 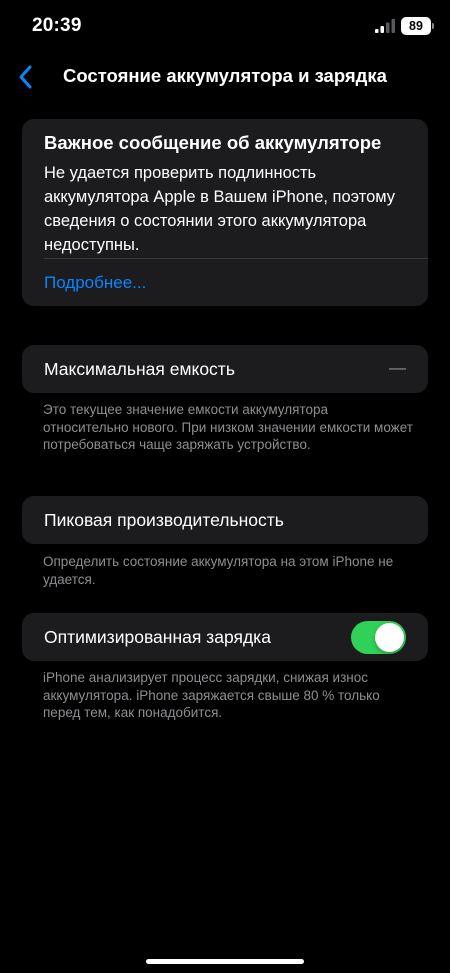 What do you see at coordinates (433, 26) in the screenshot?
I see `battery-tip` at bounding box center [433, 26].